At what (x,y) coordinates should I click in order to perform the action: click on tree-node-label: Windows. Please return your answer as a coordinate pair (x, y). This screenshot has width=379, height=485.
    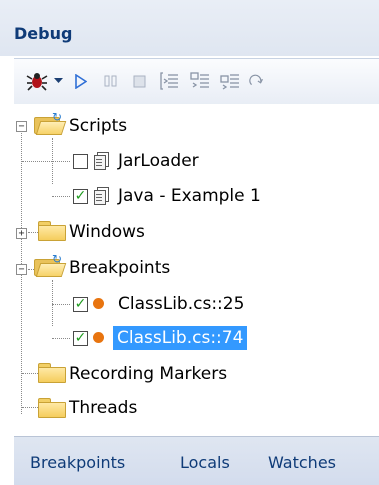
    Looking at the image, I should click on (107, 232).